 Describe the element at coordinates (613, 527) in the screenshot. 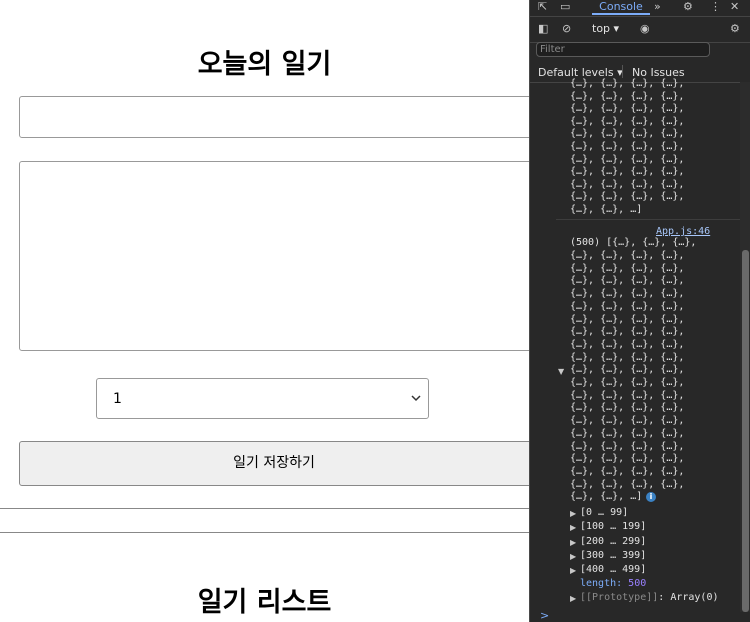

I see `array-range-item: [100 … 199]` at that location.